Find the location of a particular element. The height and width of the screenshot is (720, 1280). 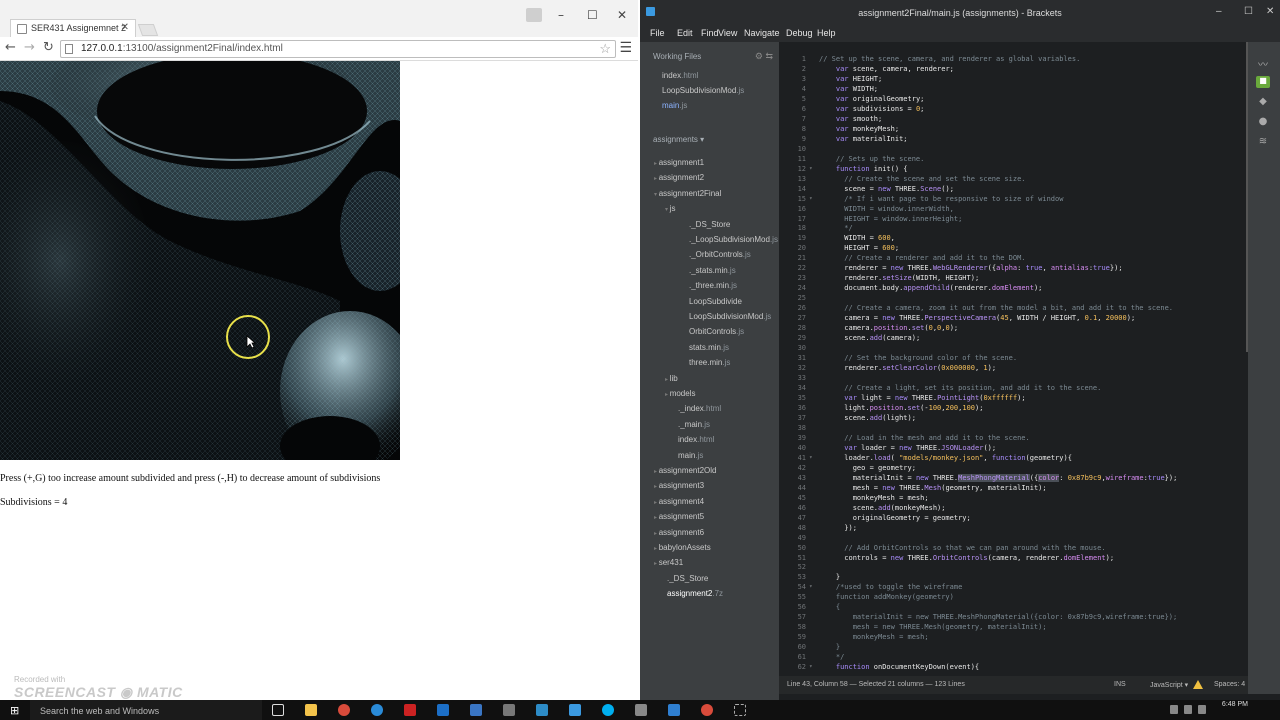

browser-tab: SER431 Assignemnet 2 ✕ is located at coordinates (73, 28).